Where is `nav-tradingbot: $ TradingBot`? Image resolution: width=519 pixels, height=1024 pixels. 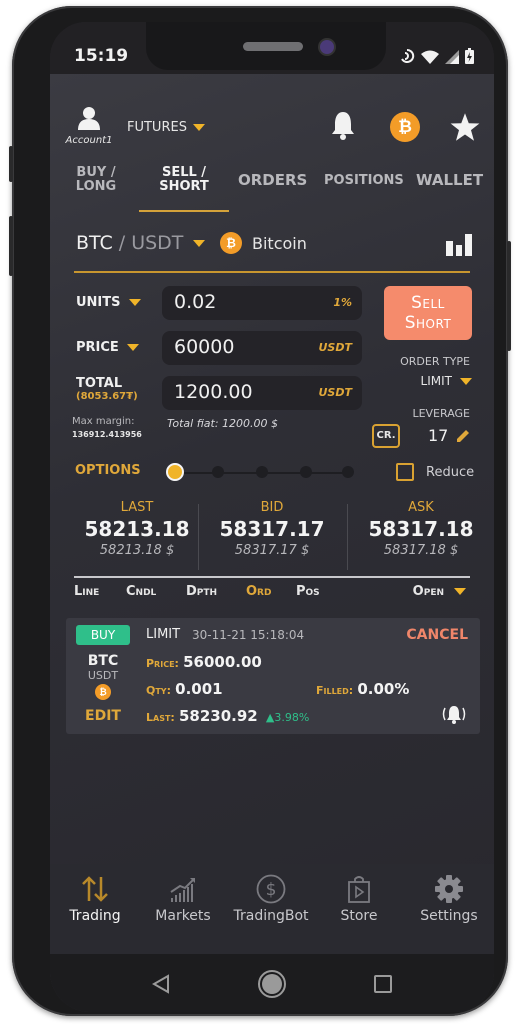
nav-tradingbot: $ TradingBot is located at coordinates (271, 899).